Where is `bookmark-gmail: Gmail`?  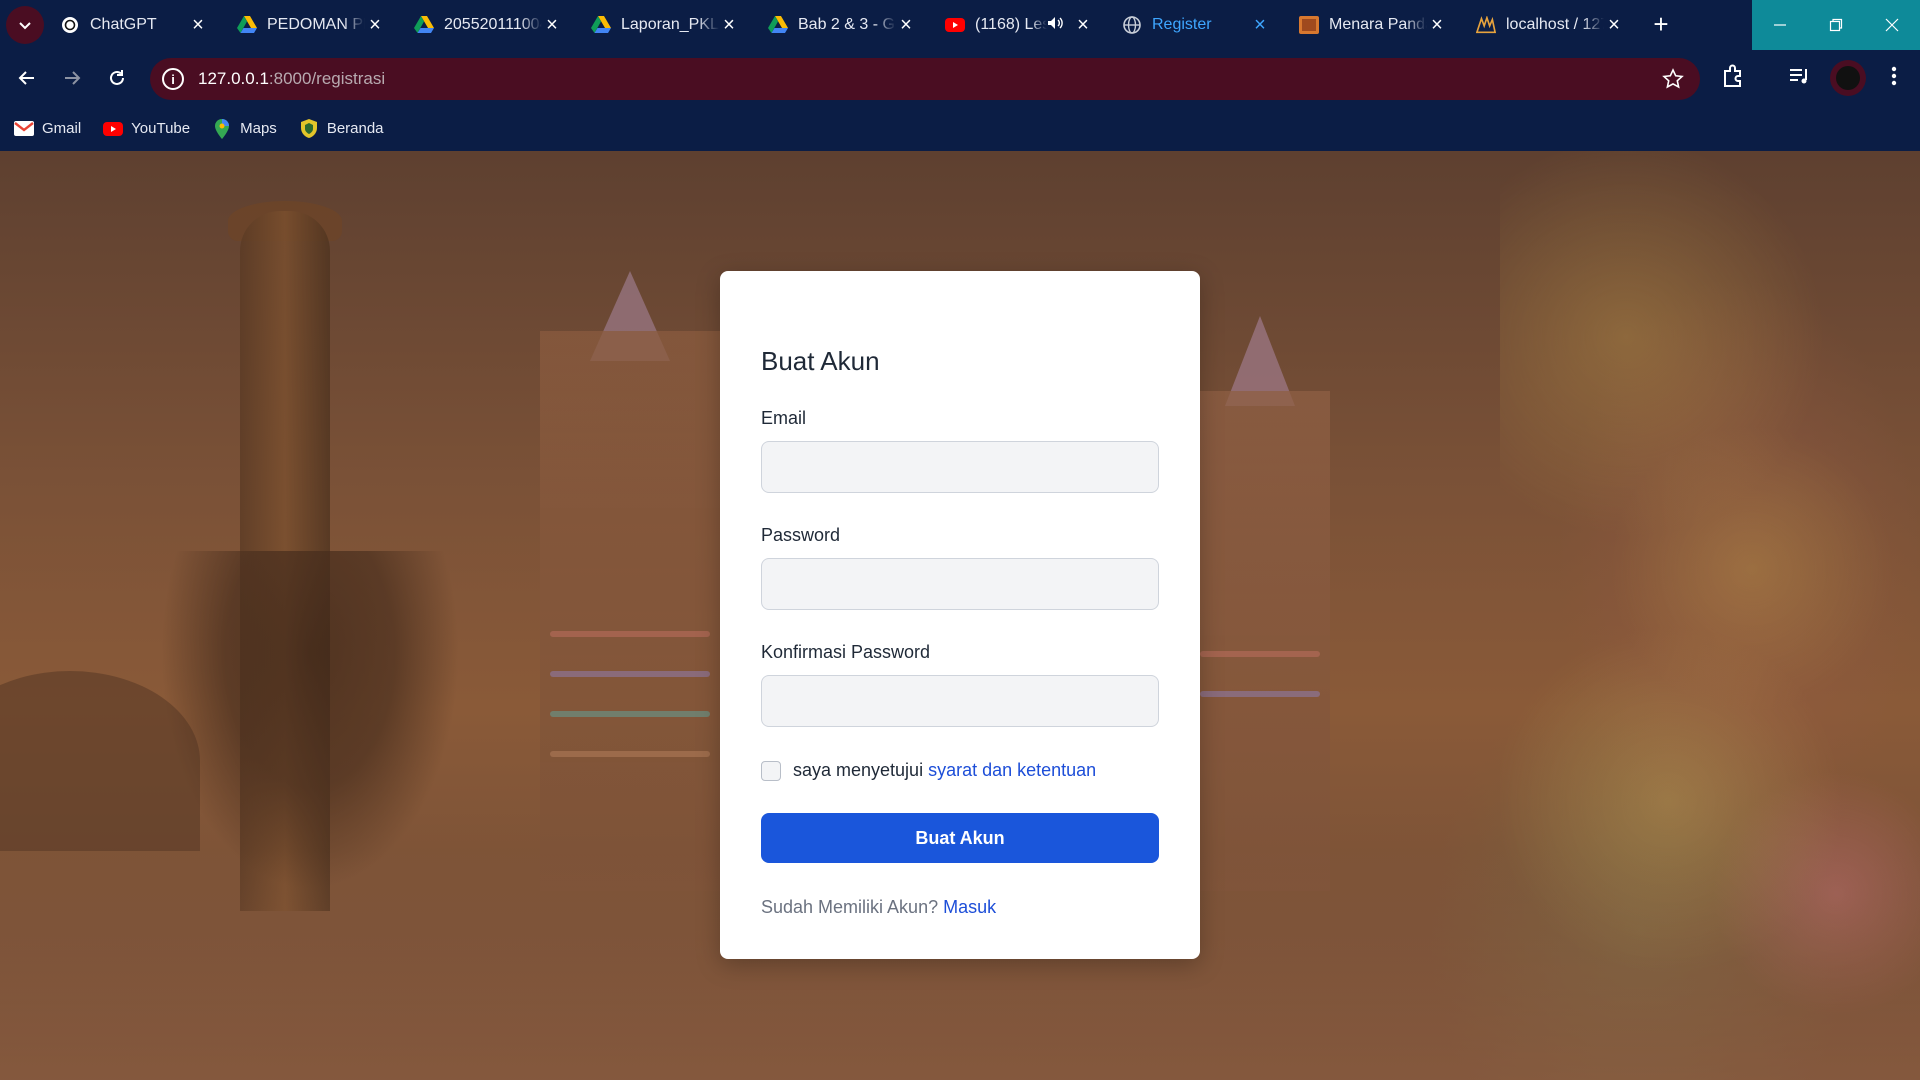 bookmark-gmail: Gmail is located at coordinates (47, 129).